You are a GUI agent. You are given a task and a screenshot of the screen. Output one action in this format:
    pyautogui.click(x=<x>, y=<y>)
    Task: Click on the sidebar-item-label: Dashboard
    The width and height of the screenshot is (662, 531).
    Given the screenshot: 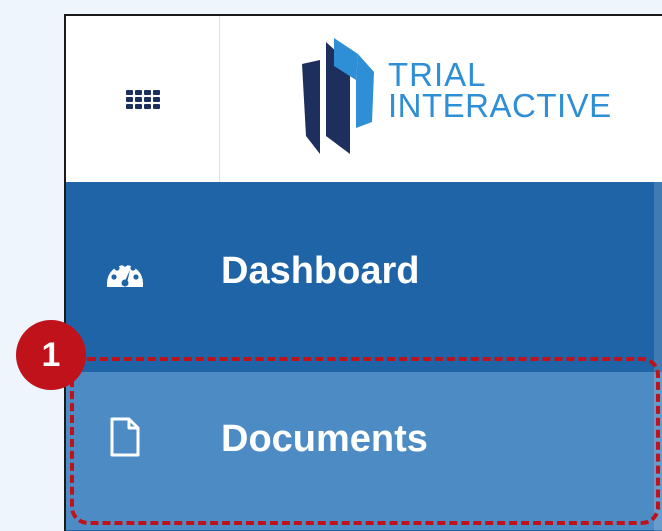 What is the action you would take?
    pyautogui.click(x=320, y=271)
    